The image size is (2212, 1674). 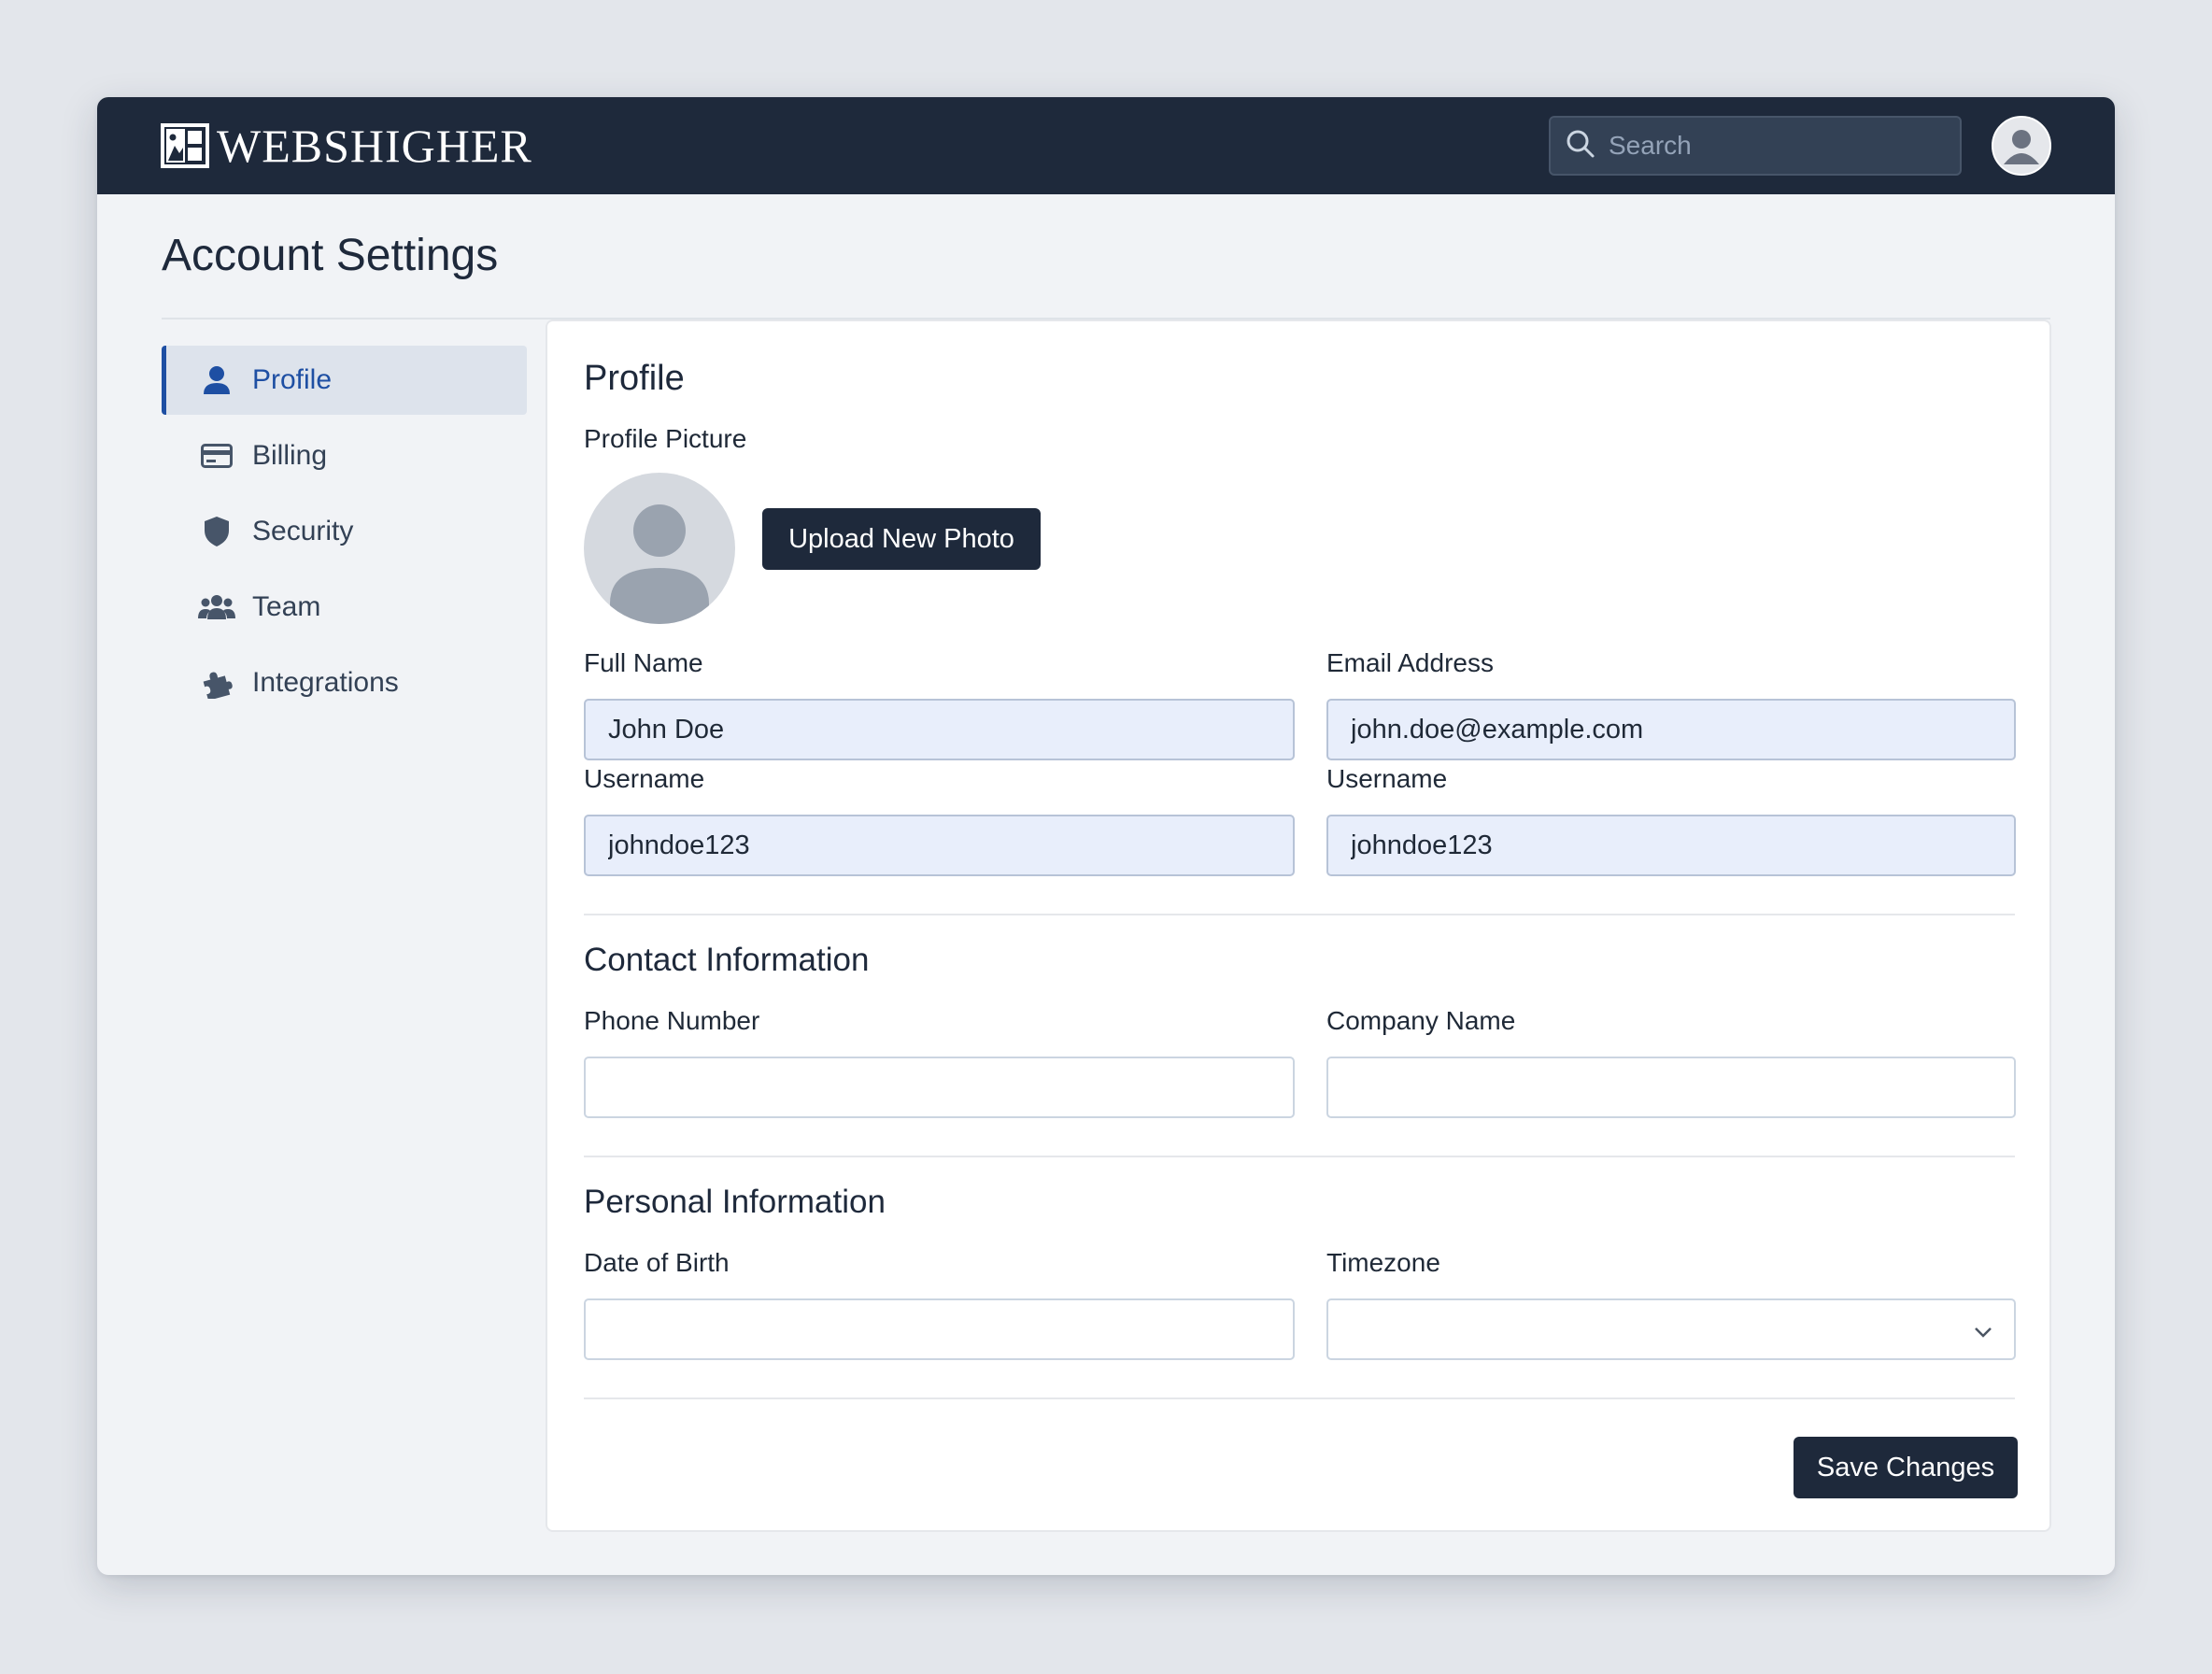 I want to click on sidebar-item-profile: Profile, so click(x=344, y=380).